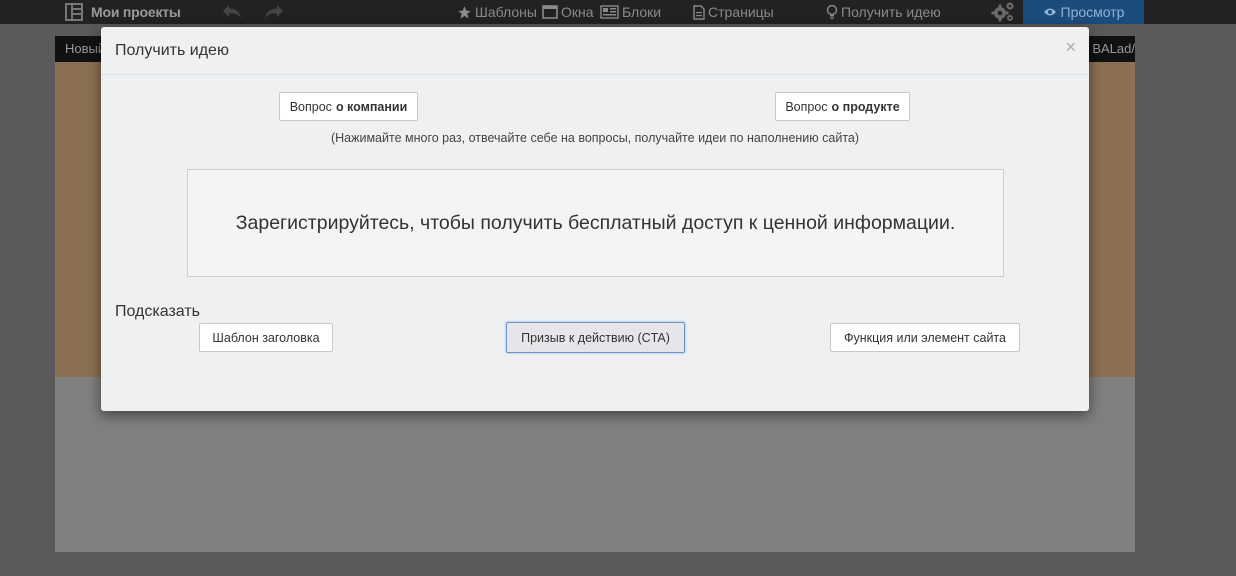  I want to click on windows-label: Окна, so click(577, 12).